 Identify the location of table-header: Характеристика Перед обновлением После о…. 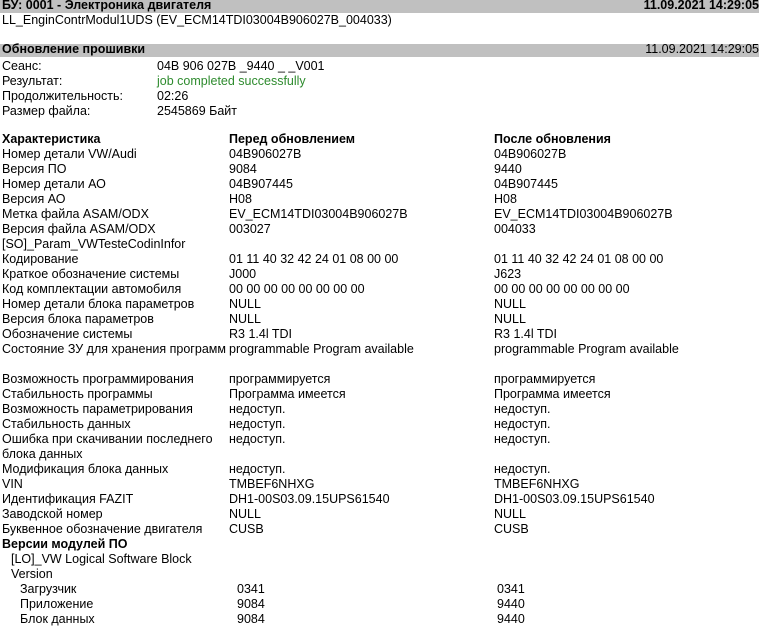
(379, 139).